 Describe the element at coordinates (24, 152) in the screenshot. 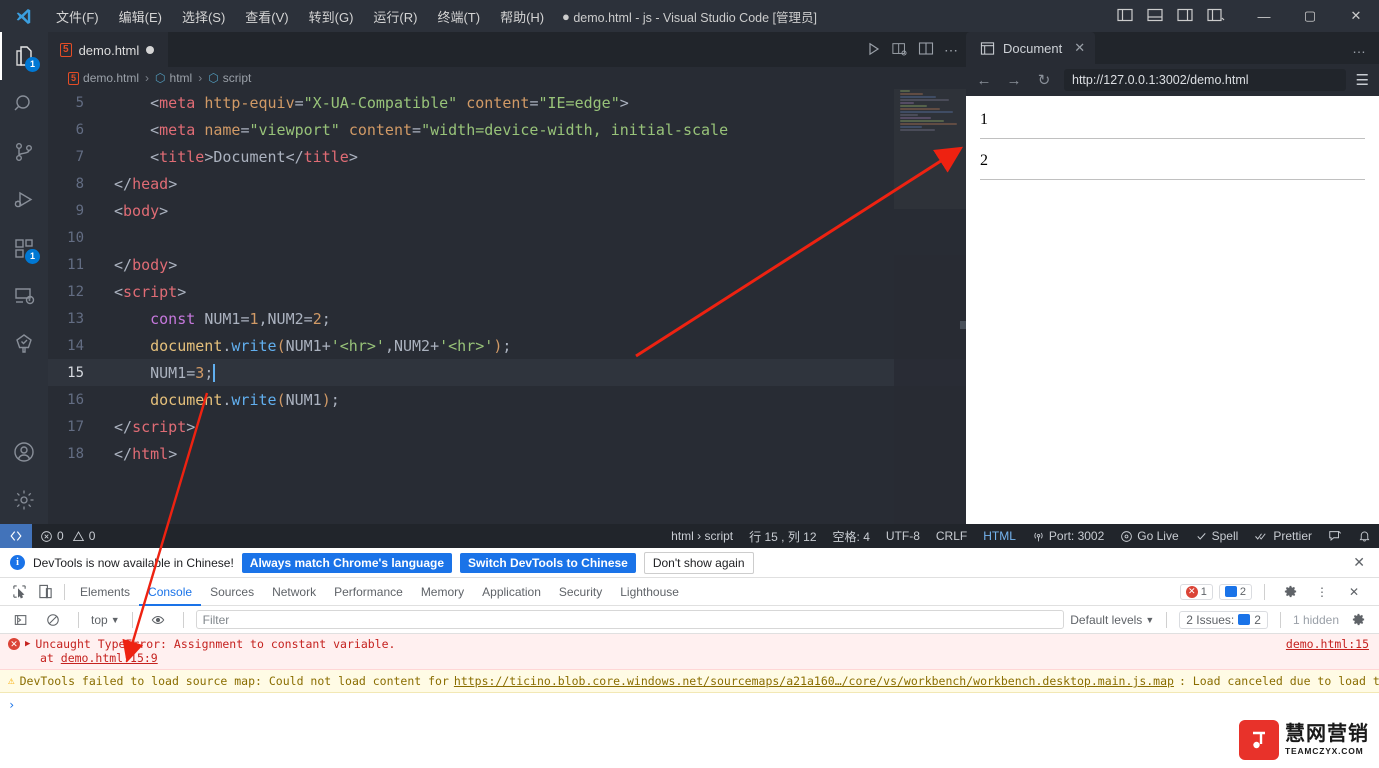

I see `sidebar-item-source-control` at that location.